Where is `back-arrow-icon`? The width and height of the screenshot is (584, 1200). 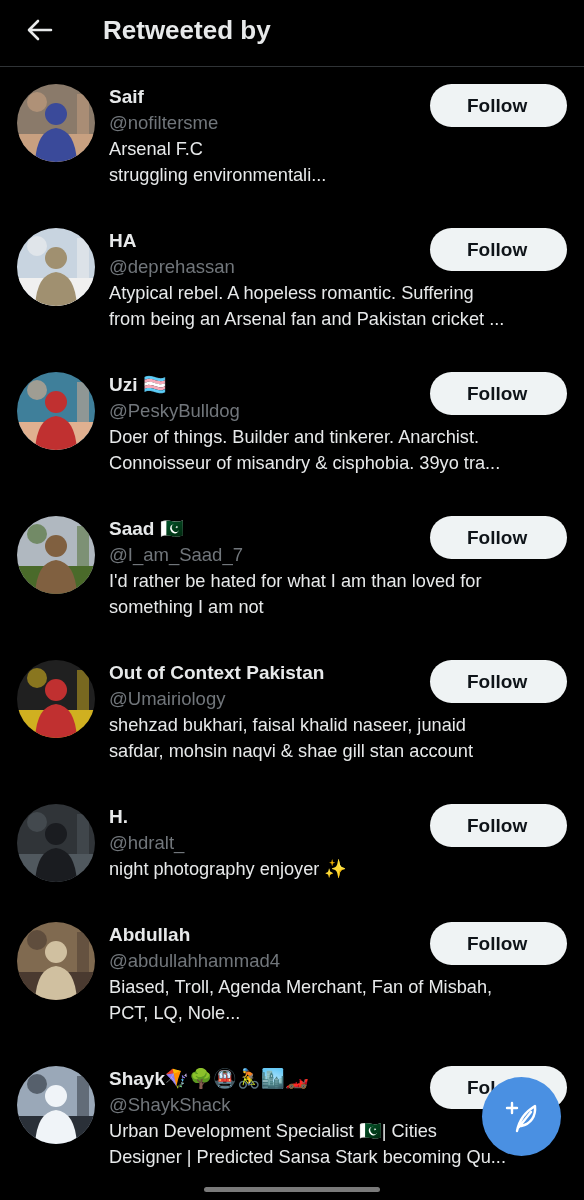
back-arrow-icon is located at coordinates (40, 30).